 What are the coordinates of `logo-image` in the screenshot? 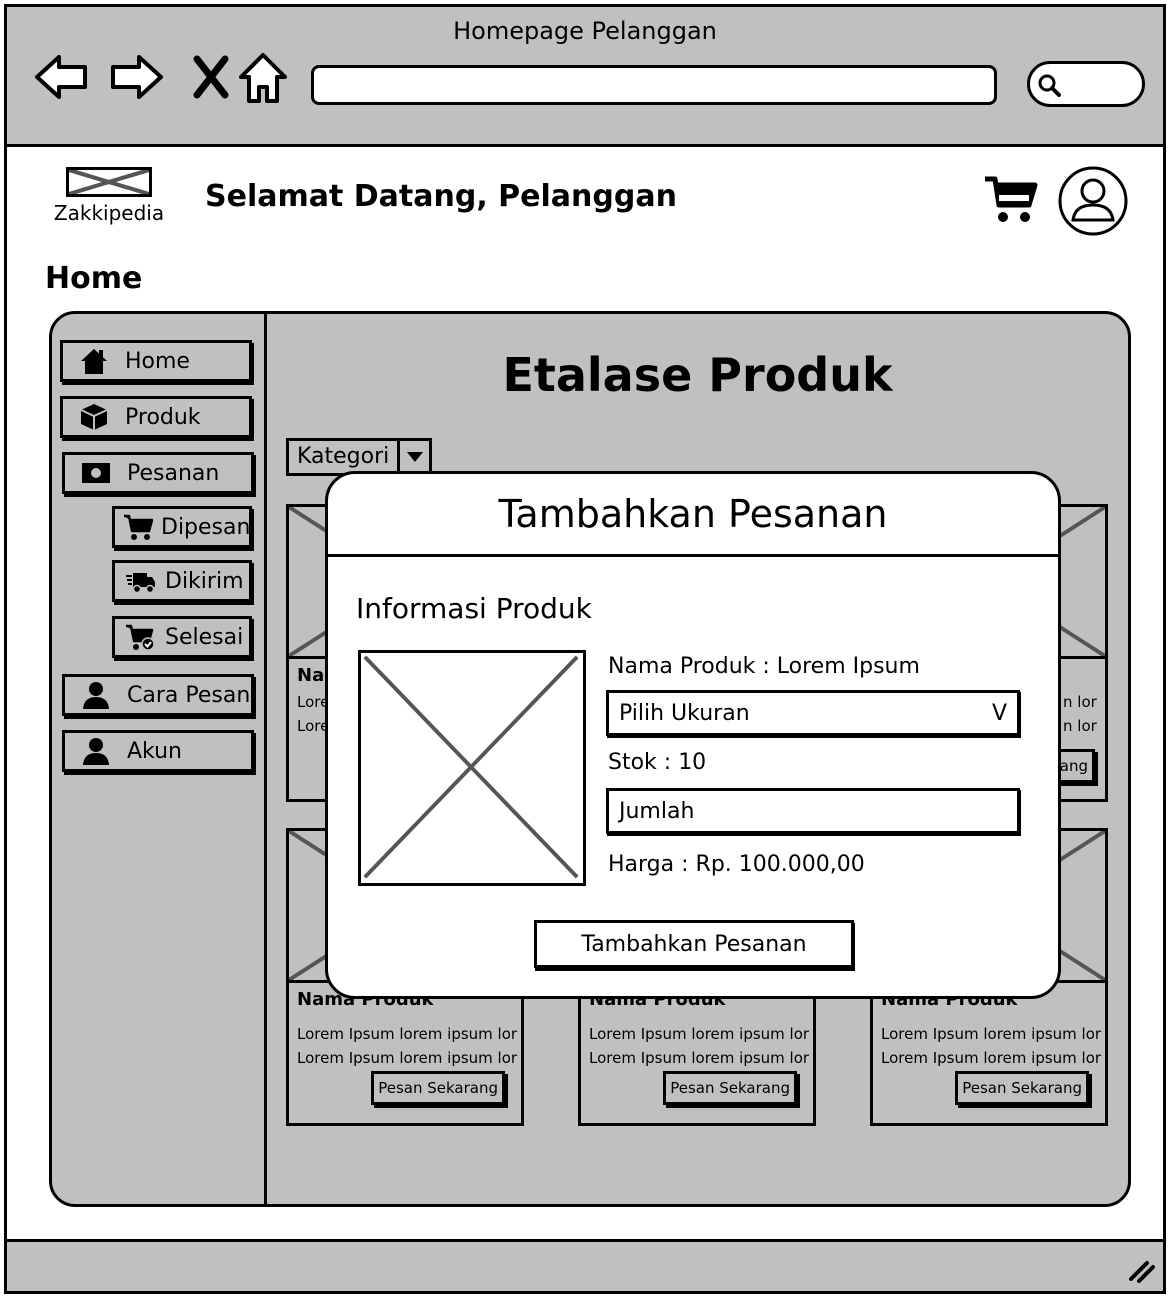 It's located at (109, 182).